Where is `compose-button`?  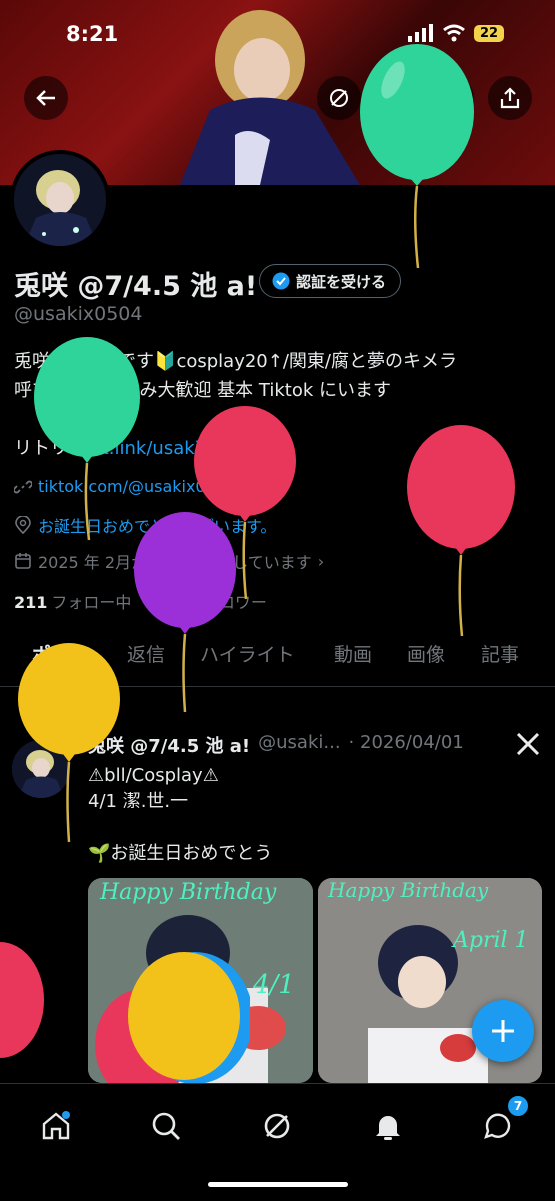 compose-button is located at coordinates (503, 1031).